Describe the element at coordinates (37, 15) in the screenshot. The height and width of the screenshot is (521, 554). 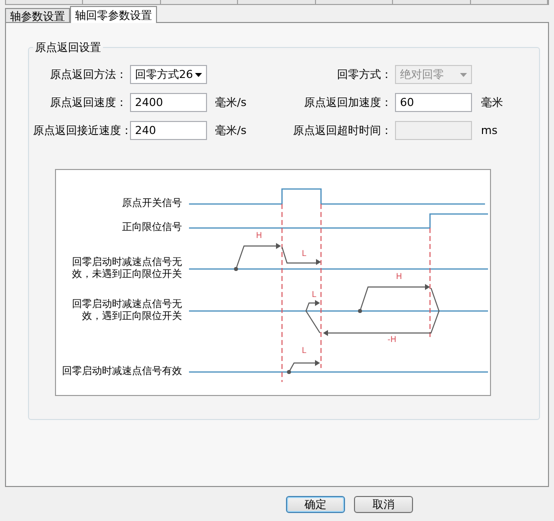
I see `tab: 轴参数设置` at that location.